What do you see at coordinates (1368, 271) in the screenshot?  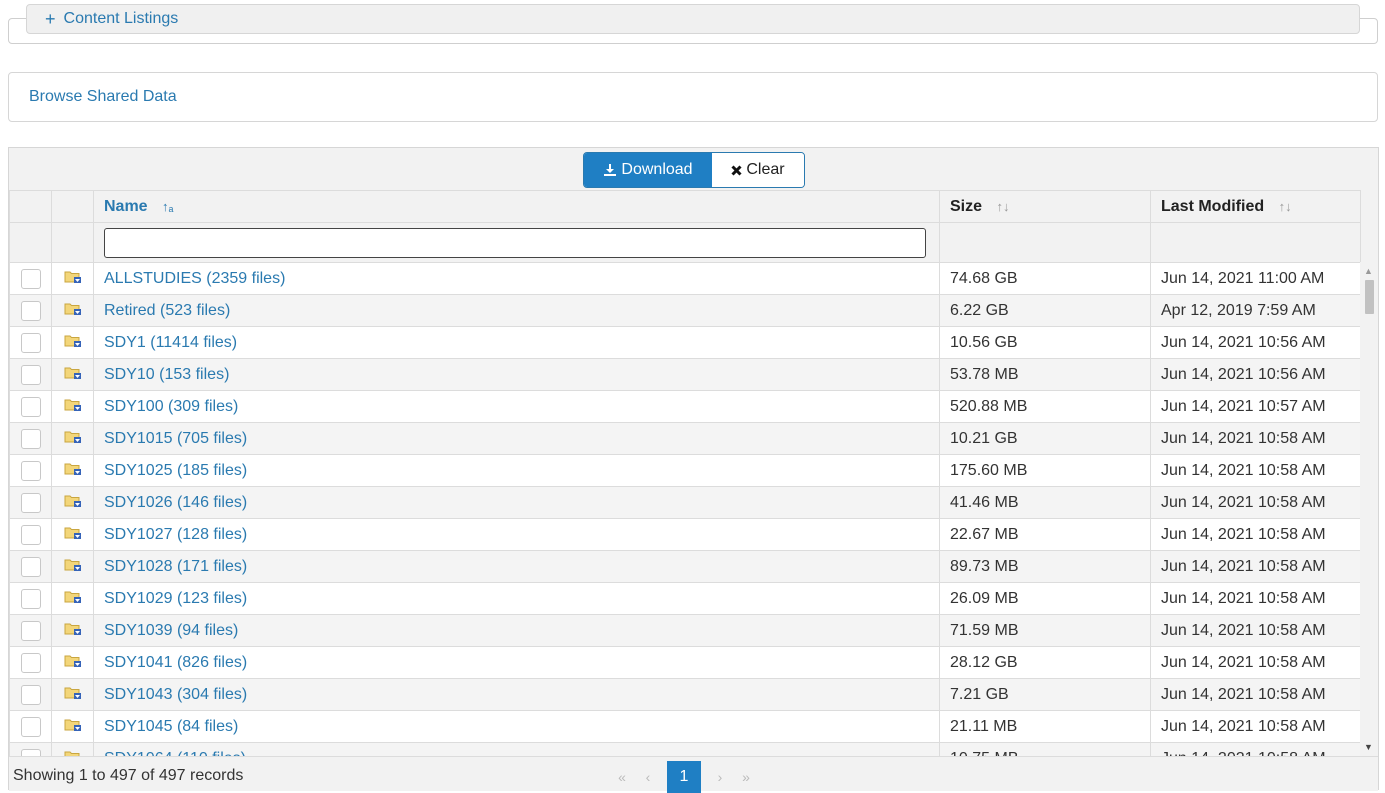 I see `scroll-up-arrow-icon: ▲` at bounding box center [1368, 271].